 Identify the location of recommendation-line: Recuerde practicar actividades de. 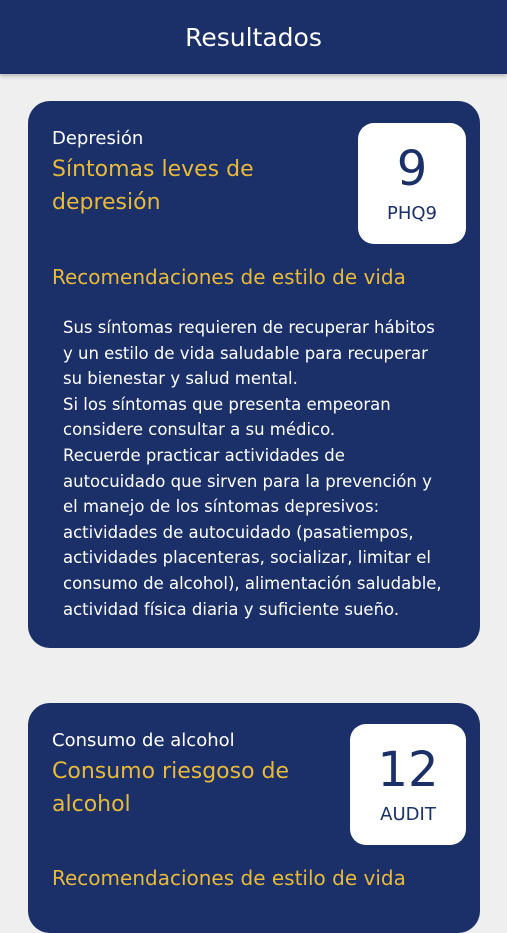
(204, 455).